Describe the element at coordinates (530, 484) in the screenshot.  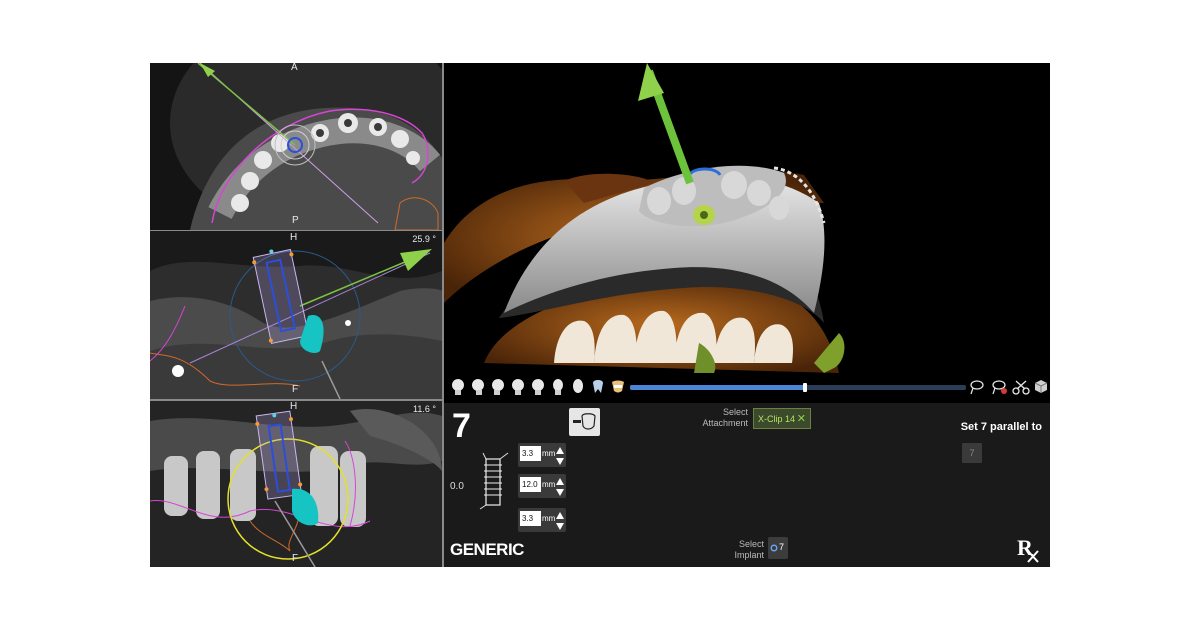
I see `length-input` at that location.